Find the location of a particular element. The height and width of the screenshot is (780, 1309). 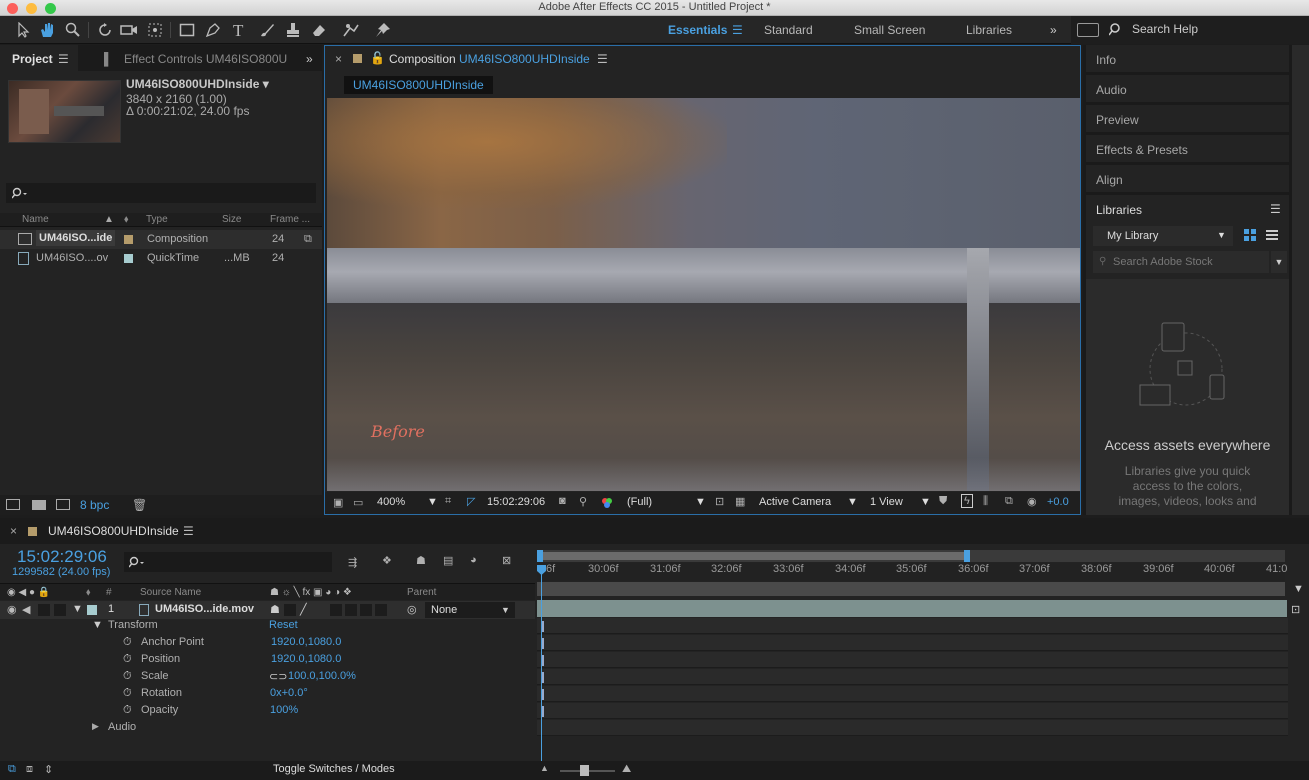

type-tool-icon: T is located at coordinates (239, 30).